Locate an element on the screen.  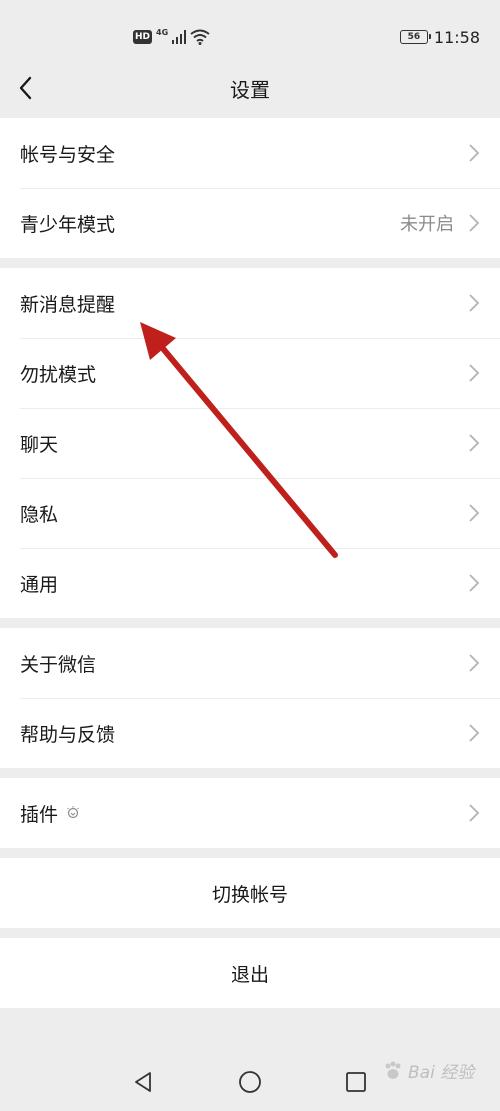
settings-row-about-wechat: 关于微信 is located at coordinates (250, 663).